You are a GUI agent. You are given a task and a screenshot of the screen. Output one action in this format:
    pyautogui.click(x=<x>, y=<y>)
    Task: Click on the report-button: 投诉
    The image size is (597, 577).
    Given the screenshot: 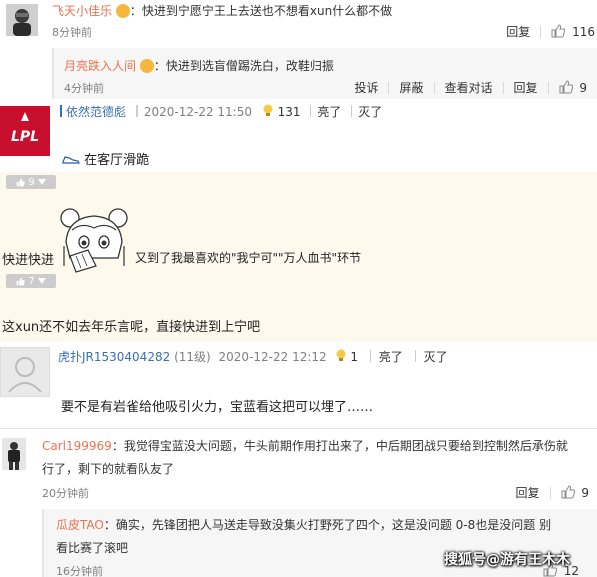 What is the action you would take?
    pyautogui.click(x=366, y=87)
    